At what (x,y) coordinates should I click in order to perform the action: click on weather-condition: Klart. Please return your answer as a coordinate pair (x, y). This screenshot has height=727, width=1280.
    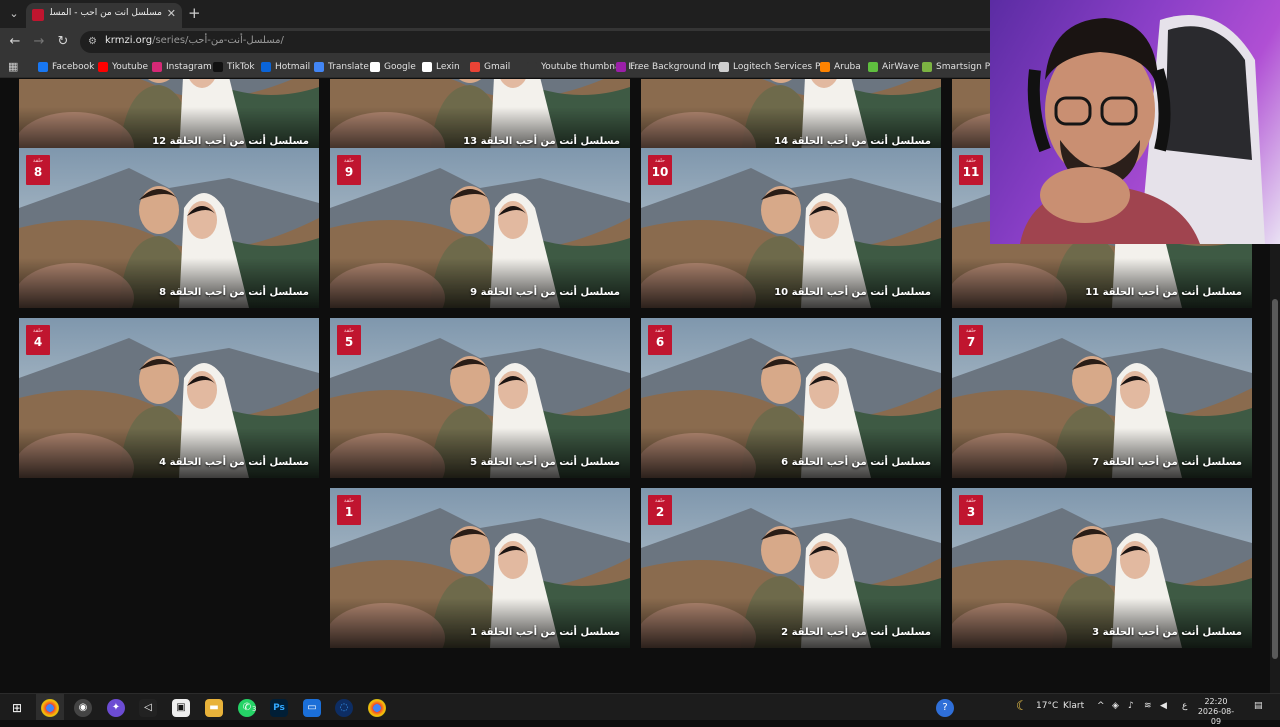
    Looking at the image, I should click on (1073, 706).